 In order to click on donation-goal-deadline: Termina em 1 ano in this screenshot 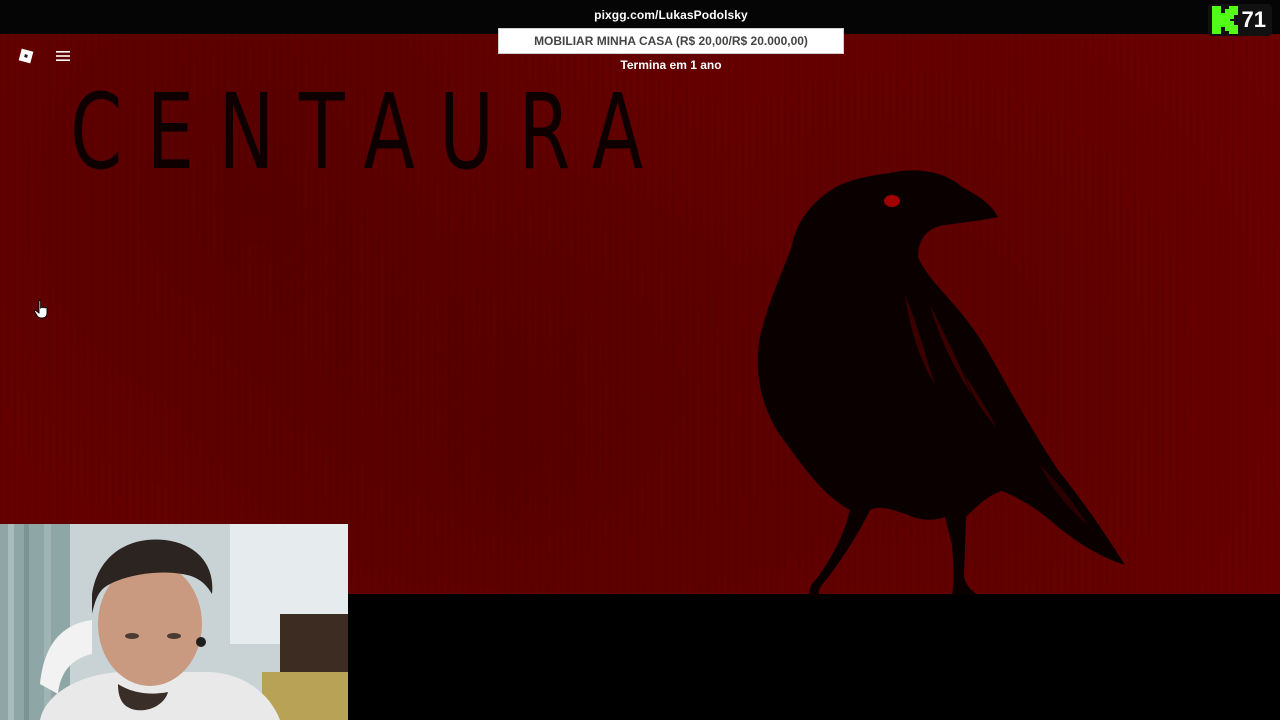, I will do `click(671, 65)`.